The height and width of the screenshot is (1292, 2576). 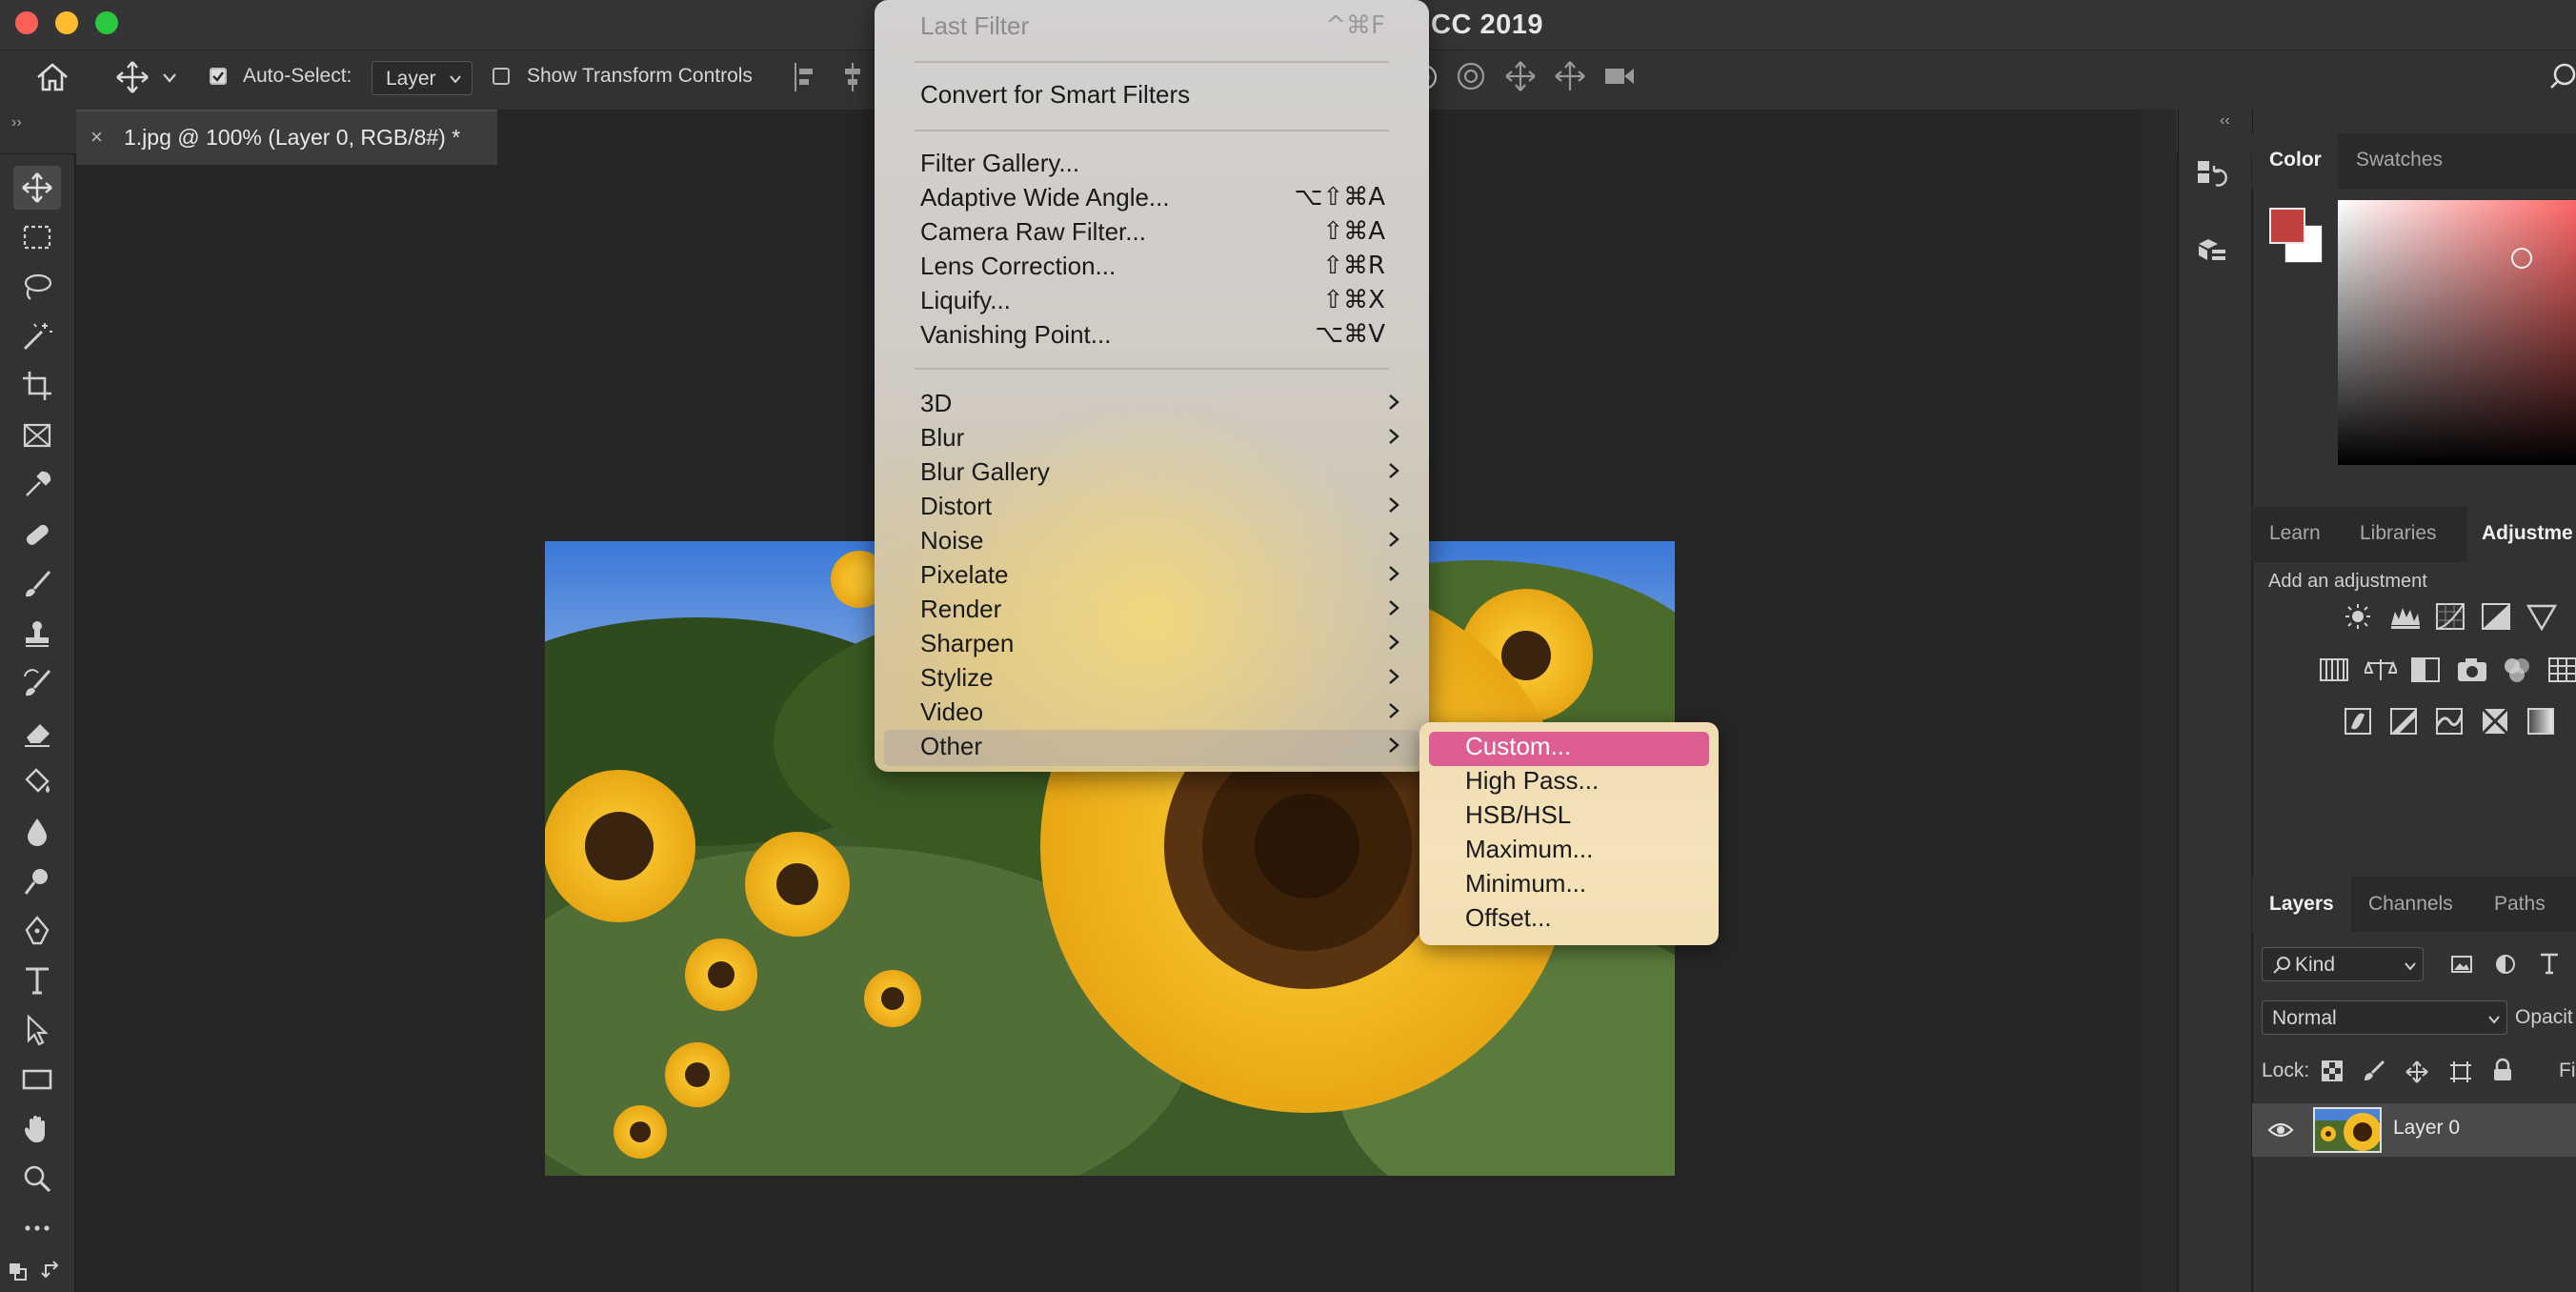 What do you see at coordinates (502, 76) in the screenshot?
I see `show-transform-checkbox` at bounding box center [502, 76].